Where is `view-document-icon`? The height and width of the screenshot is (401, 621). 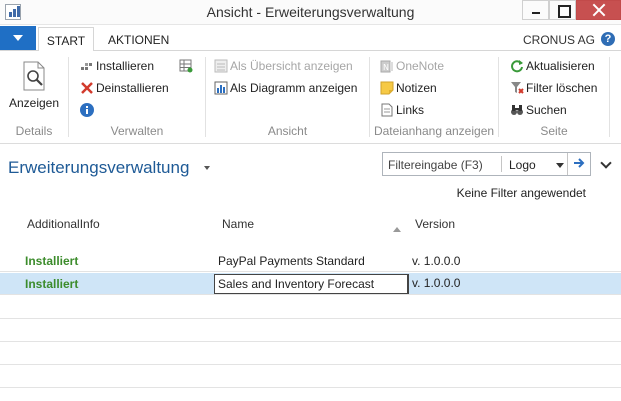
view-document-icon is located at coordinates (34, 76).